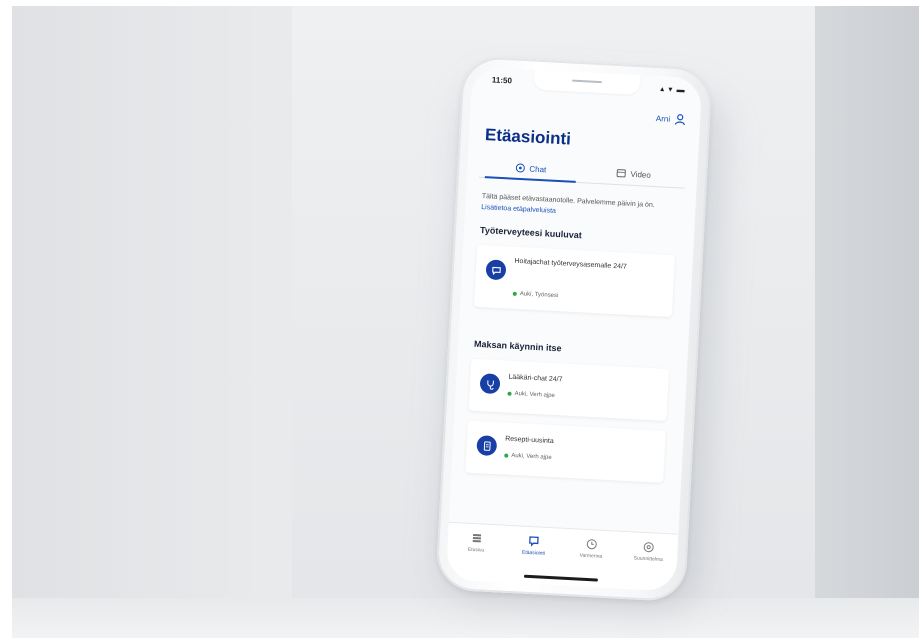 The width and height of the screenshot is (919, 644). I want to click on tab-bar: Chat Video, so click(582, 171).